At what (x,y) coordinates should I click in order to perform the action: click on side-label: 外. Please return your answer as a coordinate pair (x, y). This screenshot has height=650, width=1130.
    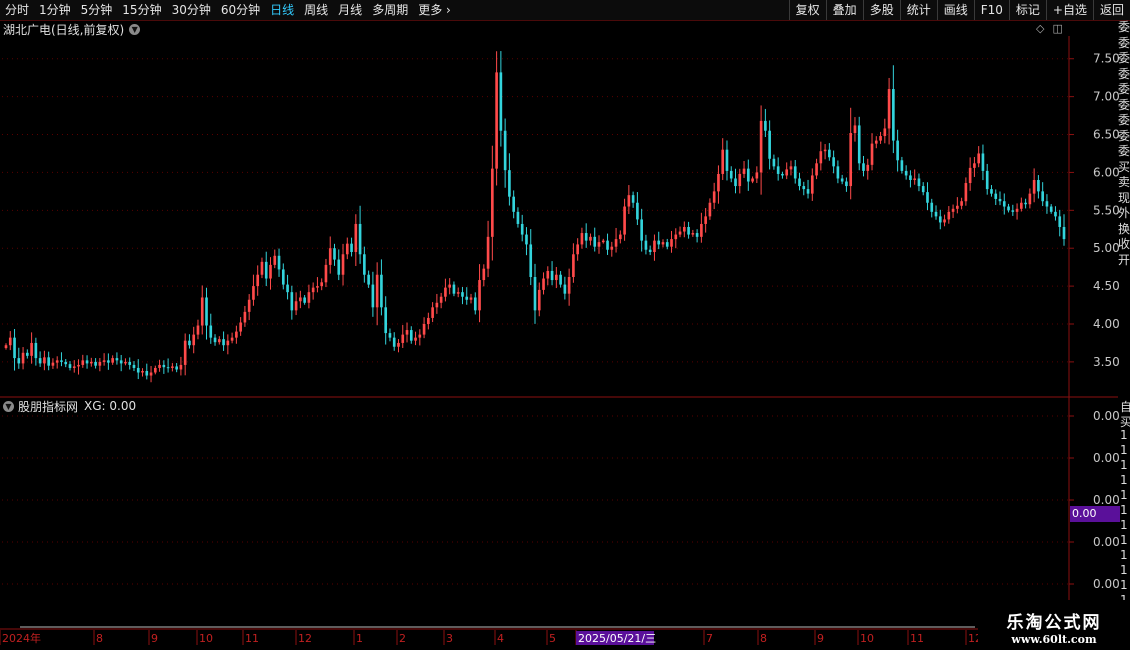
    Looking at the image, I should click on (1124, 213).